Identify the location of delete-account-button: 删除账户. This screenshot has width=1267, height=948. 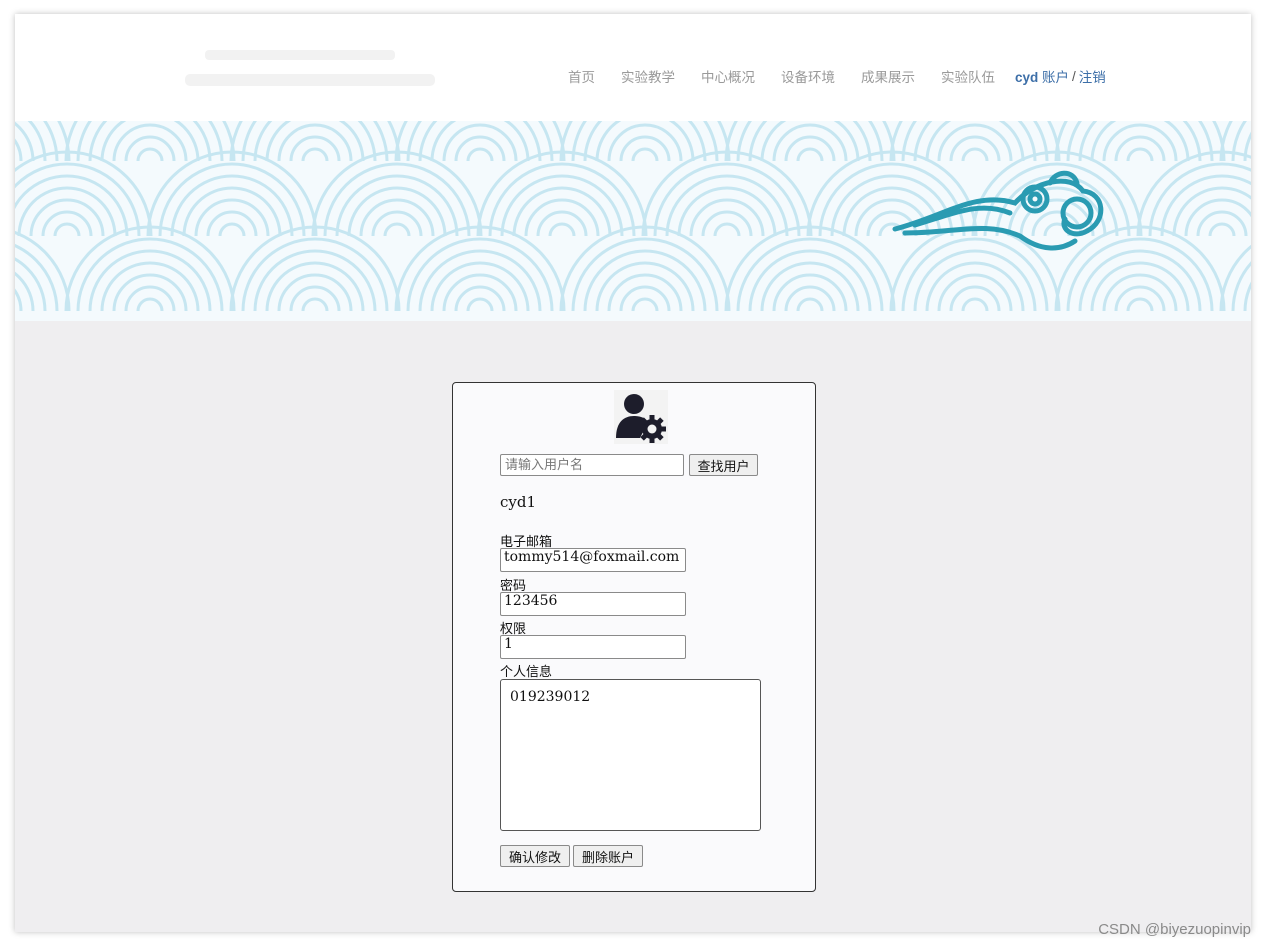
(608, 856).